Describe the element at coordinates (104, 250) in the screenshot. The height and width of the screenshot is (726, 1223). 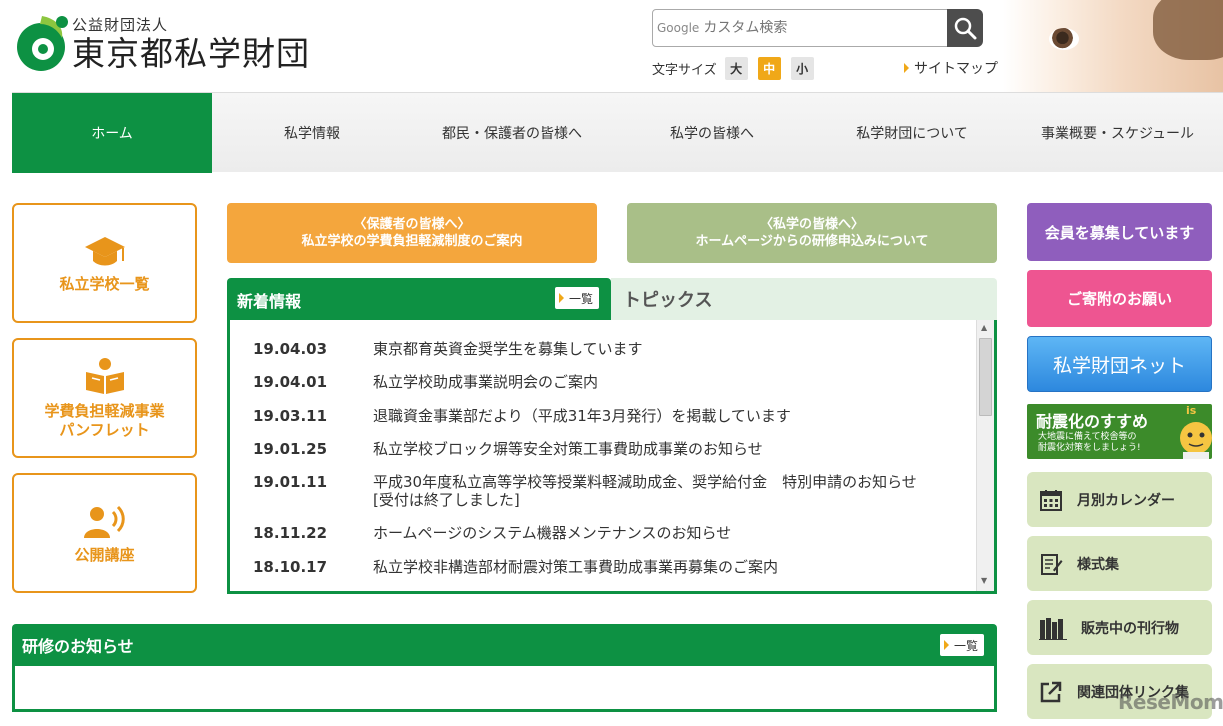
I see `graduation-cap-icon` at that location.